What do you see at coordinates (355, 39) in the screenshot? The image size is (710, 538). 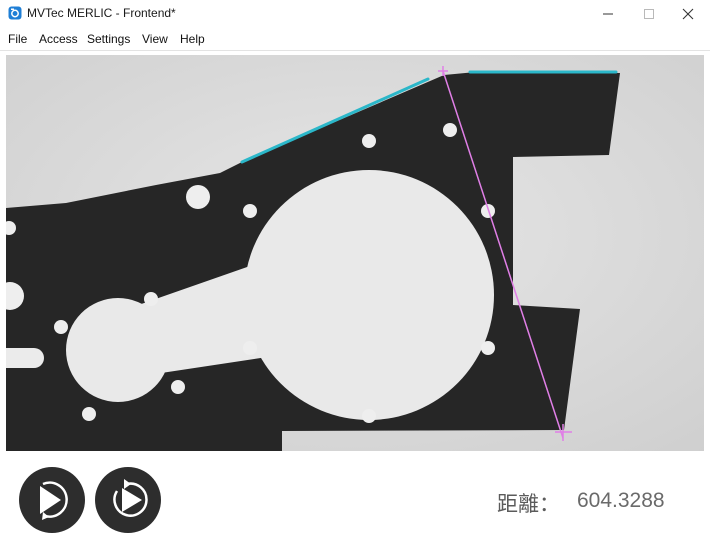 I see `menu-bar: File Access Settings View Help` at bounding box center [355, 39].